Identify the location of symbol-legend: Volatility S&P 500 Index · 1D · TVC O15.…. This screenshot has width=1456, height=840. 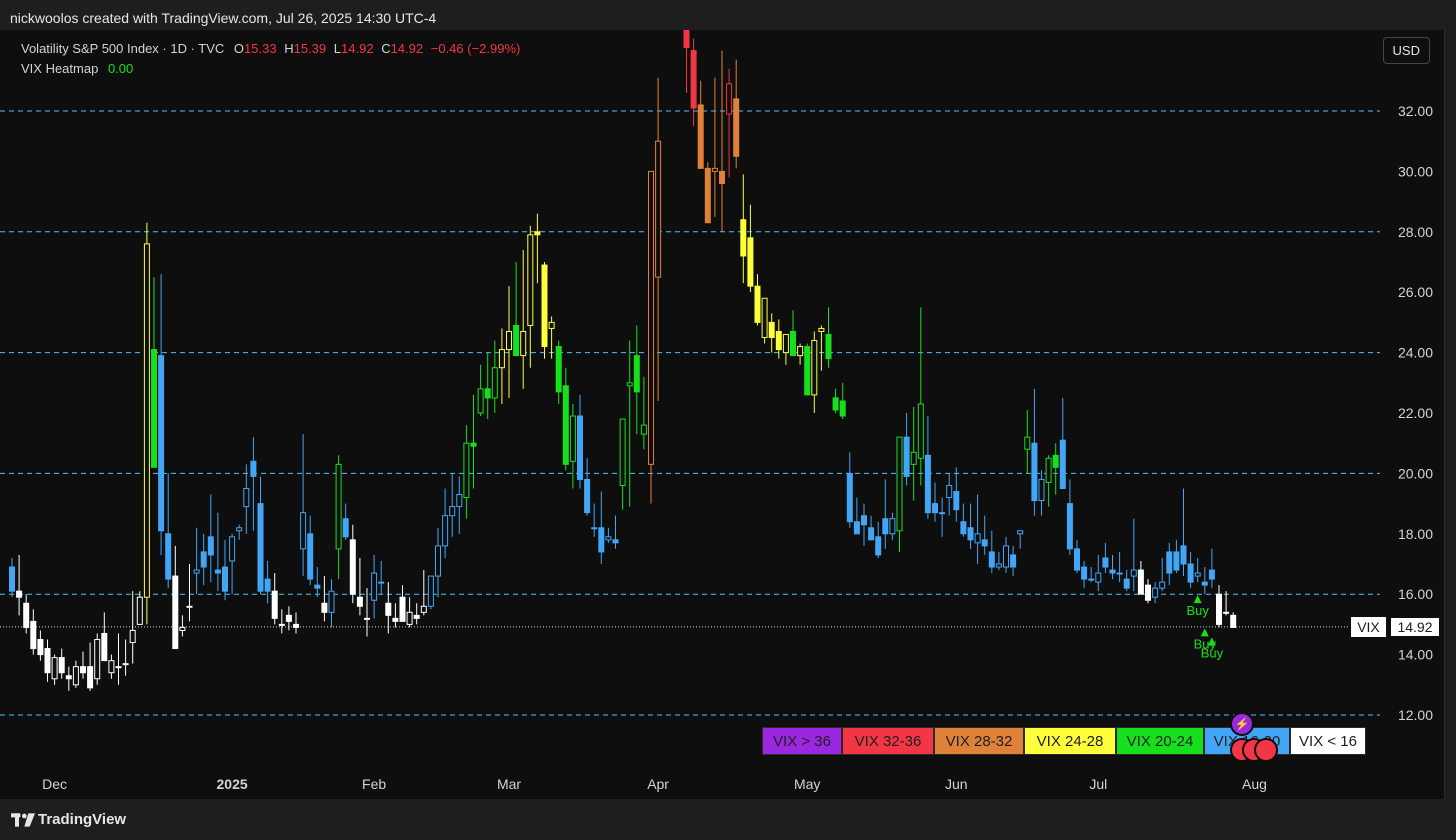
(270, 48).